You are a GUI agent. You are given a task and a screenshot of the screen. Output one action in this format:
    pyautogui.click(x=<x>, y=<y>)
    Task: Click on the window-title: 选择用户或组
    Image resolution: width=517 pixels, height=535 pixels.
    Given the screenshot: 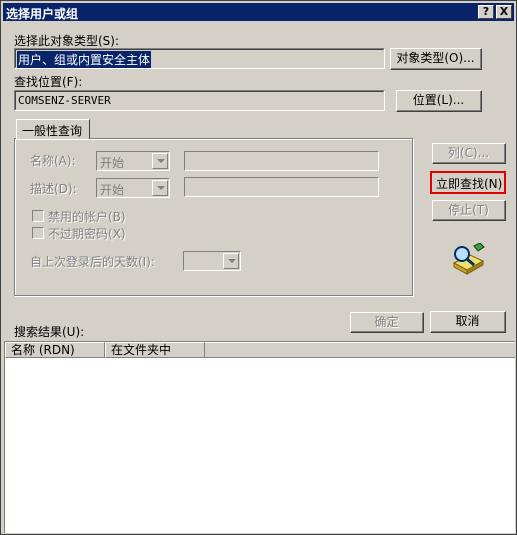 What is the action you would take?
    pyautogui.click(x=42, y=14)
    